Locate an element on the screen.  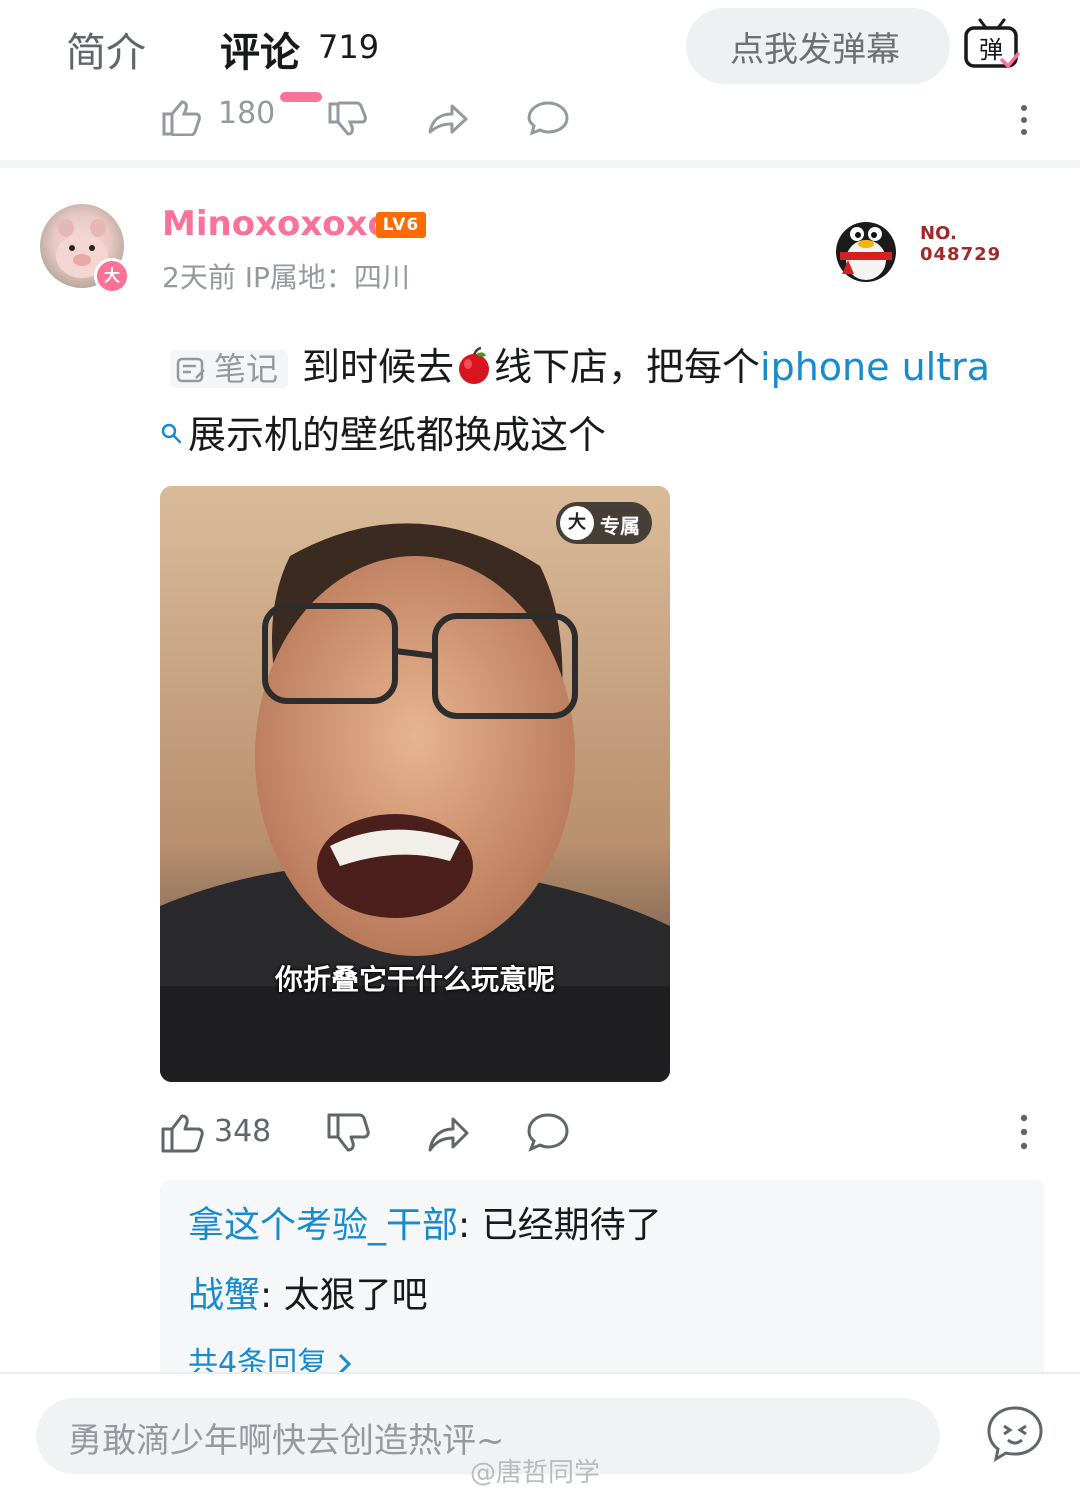
like-count: 348 is located at coordinates (243, 1131).